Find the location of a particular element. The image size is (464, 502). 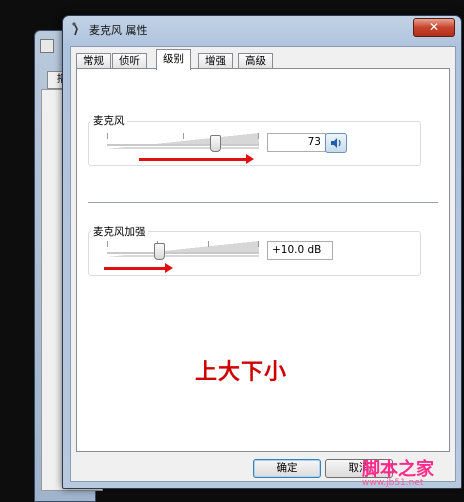

boost-label: 麦克风加强 is located at coordinates (119, 231).